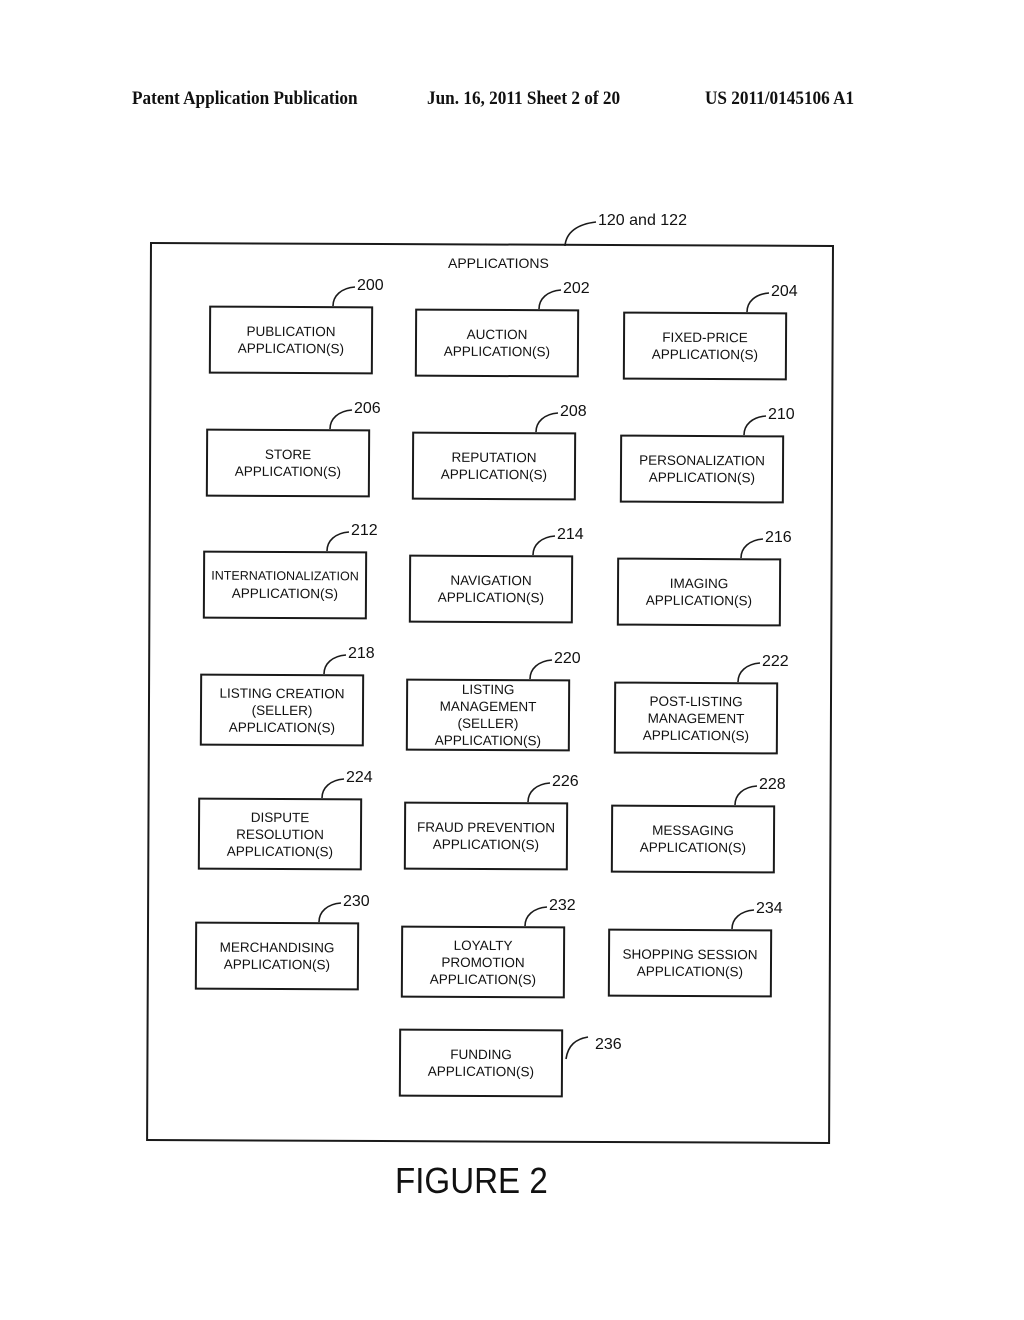 The width and height of the screenshot is (1024, 1320). I want to click on application-box-label: REPUTATION APPLICATION(S), so click(494, 466).